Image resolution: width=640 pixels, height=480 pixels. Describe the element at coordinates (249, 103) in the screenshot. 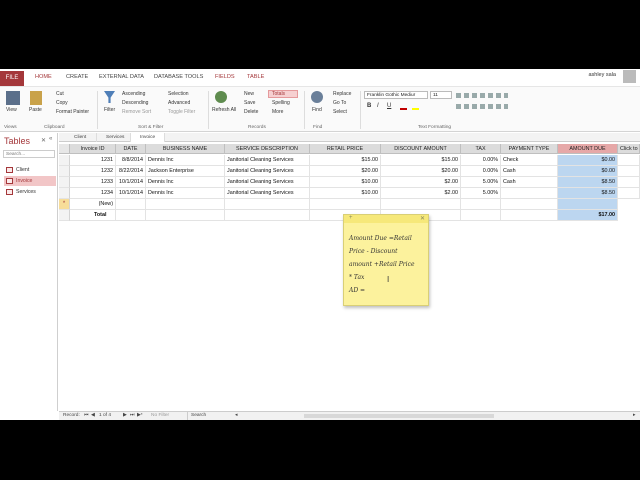

I see `save-record-button: Save` at that location.